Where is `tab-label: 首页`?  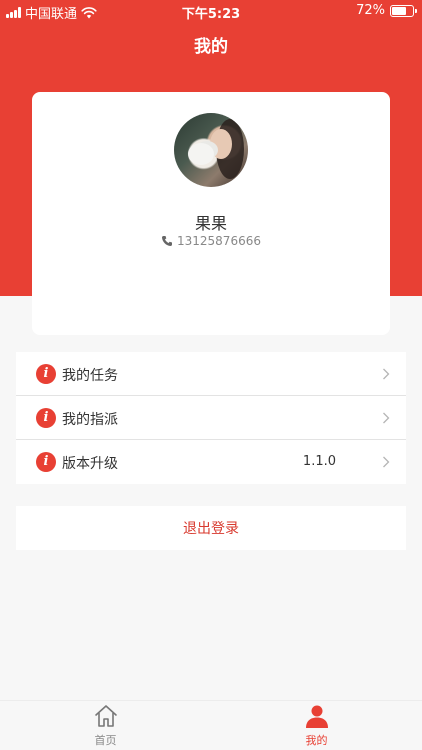
tab-label: 首页 is located at coordinates (105, 740).